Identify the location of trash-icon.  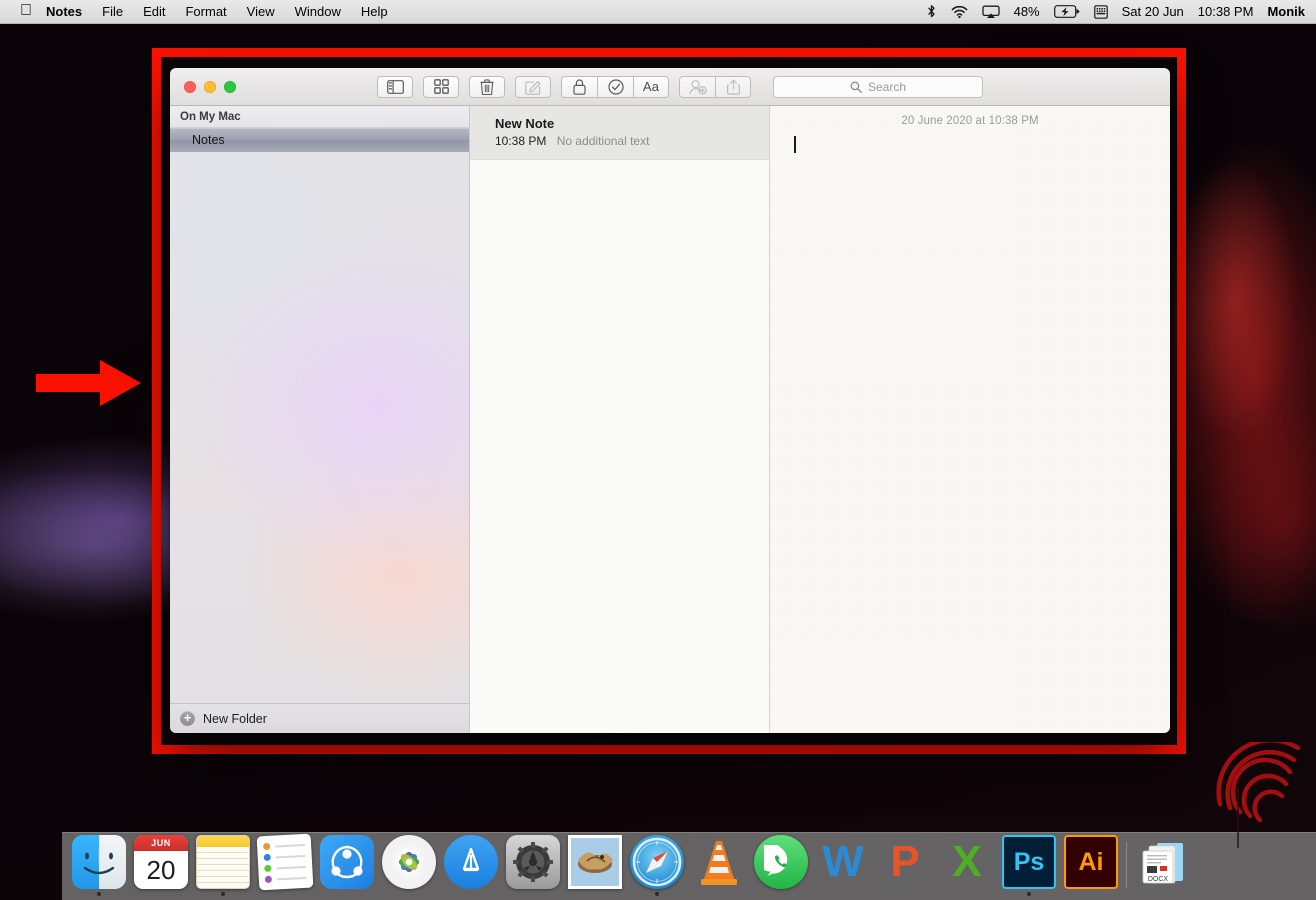
(487, 86).